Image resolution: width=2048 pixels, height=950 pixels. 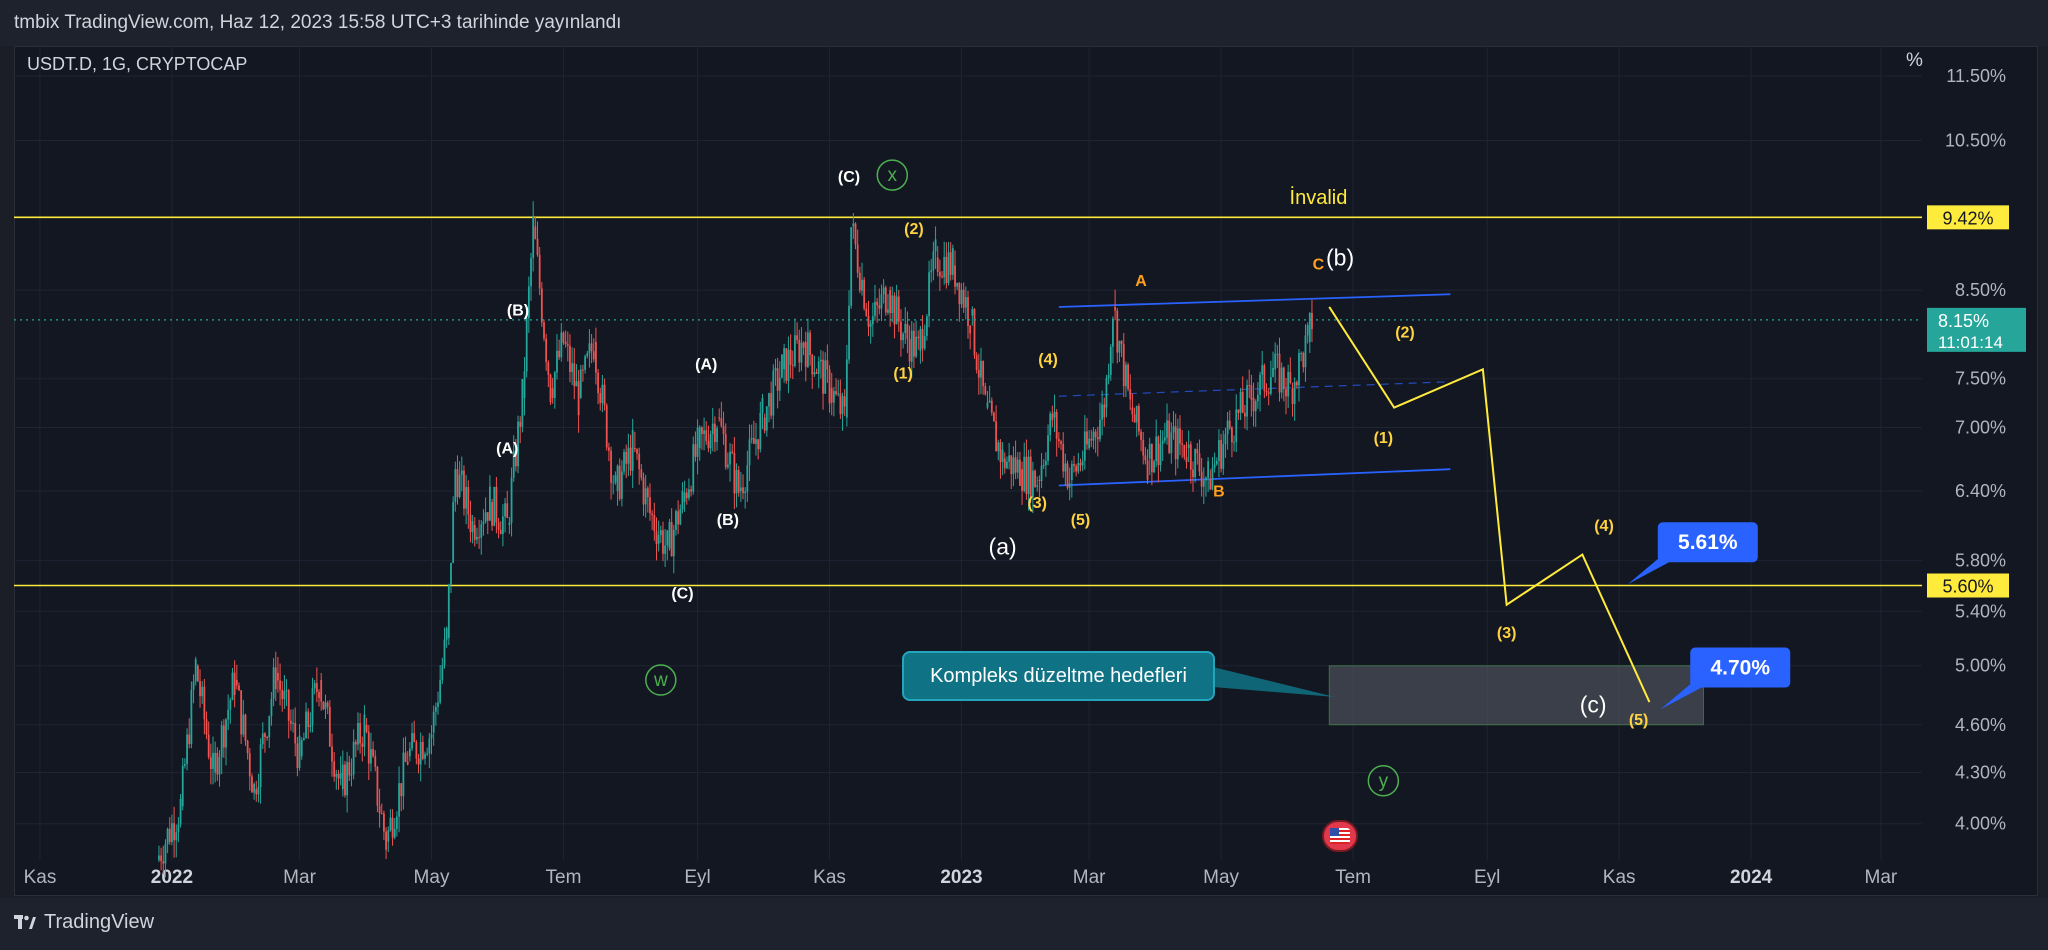 I want to click on y-tick-label: 8.50%, so click(x=1980, y=290).